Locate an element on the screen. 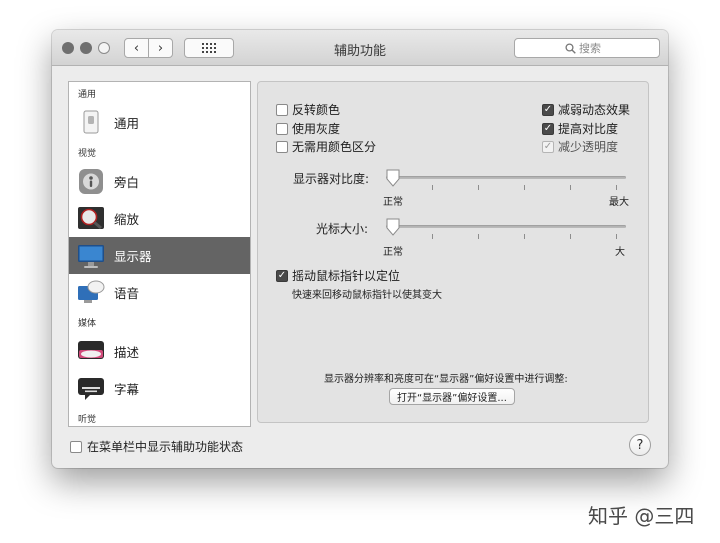  cursor-max-label: 大 is located at coordinates (620, 252).